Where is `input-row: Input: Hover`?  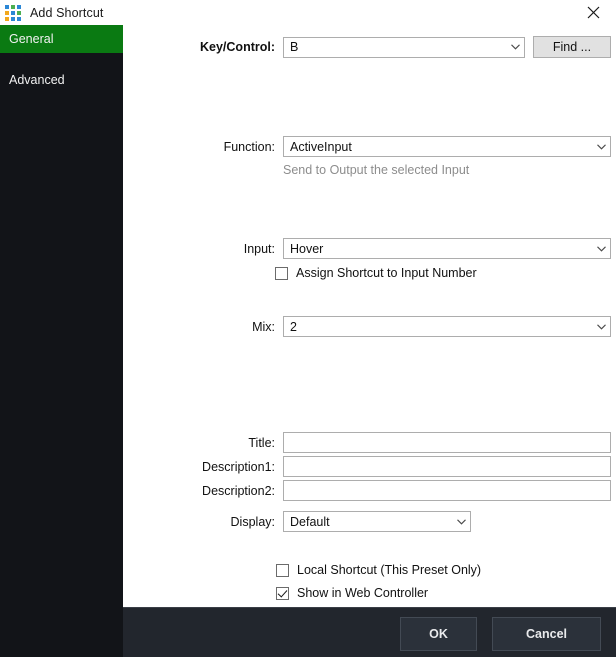
input-row: Input: Hover is located at coordinates (369, 248).